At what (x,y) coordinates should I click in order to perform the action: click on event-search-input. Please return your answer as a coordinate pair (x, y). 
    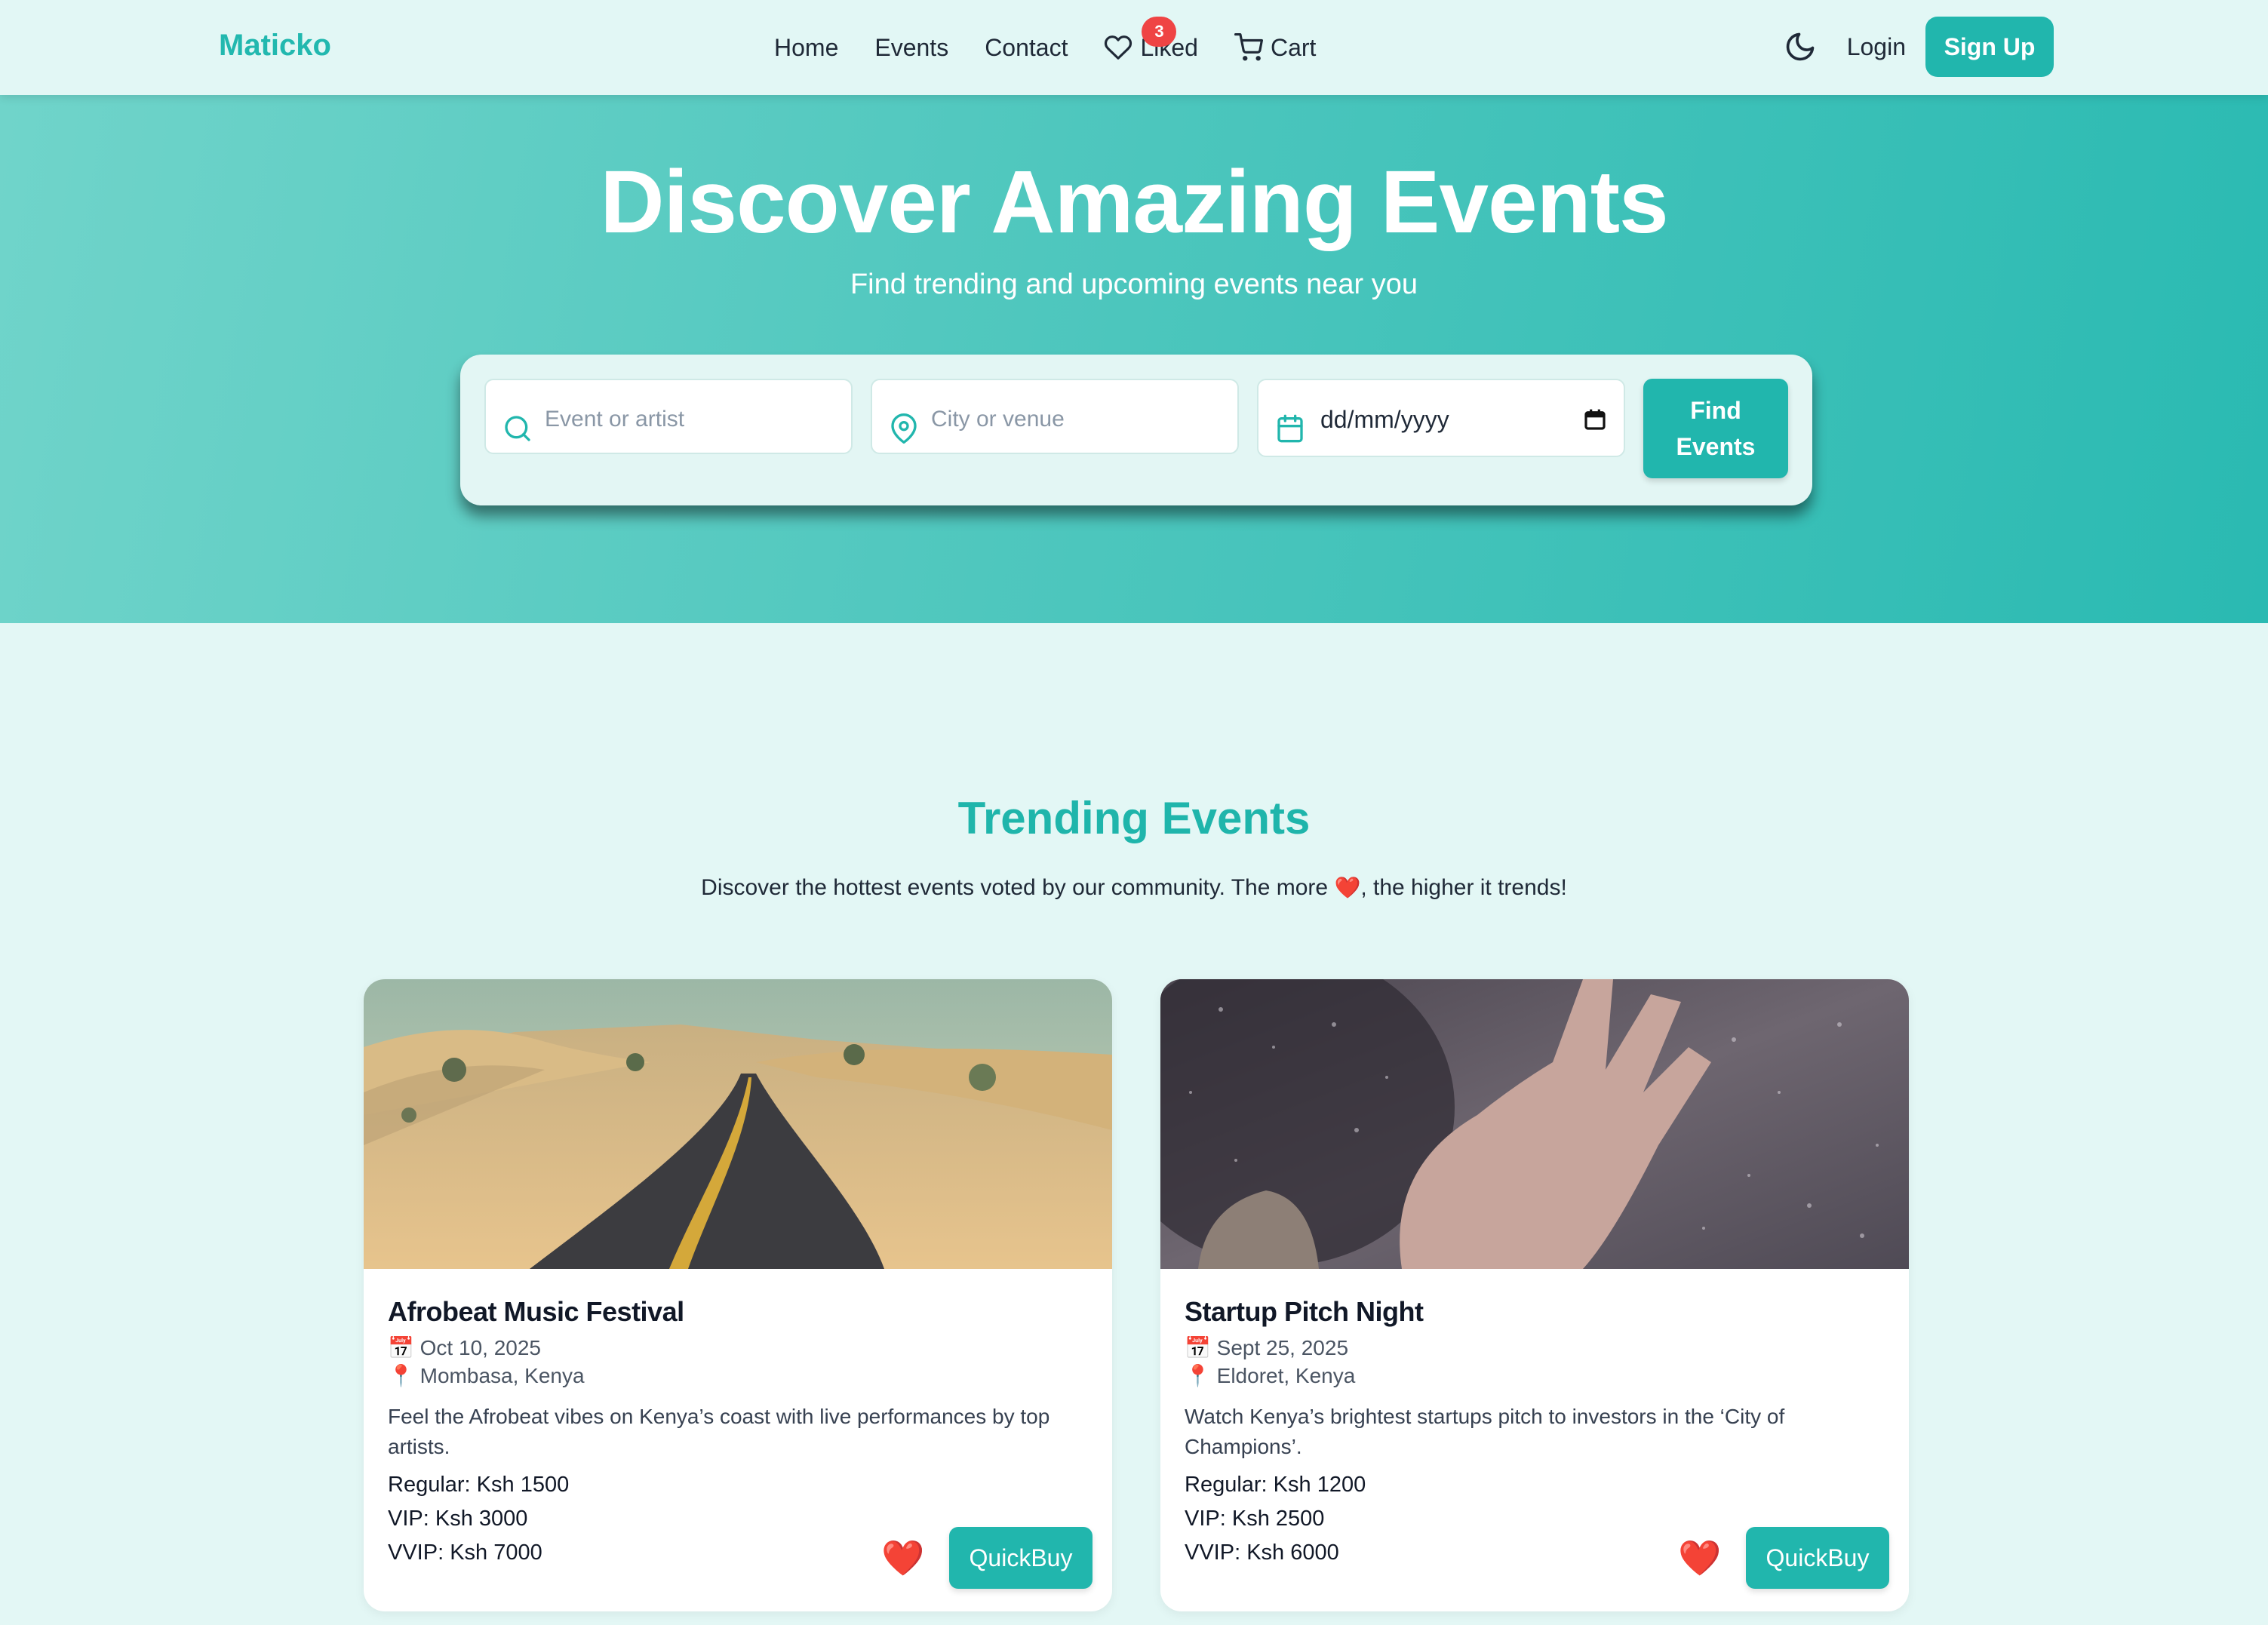
    Looking at the image, I should click on (688, 419).